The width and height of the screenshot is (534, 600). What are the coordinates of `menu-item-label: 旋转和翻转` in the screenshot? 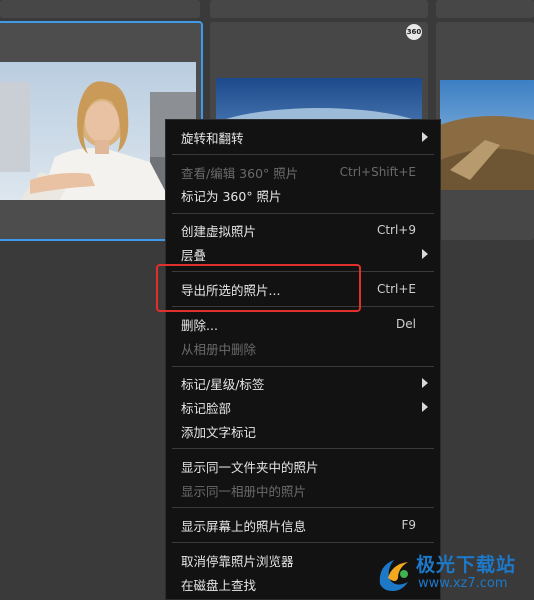 It's located at (212, 138).